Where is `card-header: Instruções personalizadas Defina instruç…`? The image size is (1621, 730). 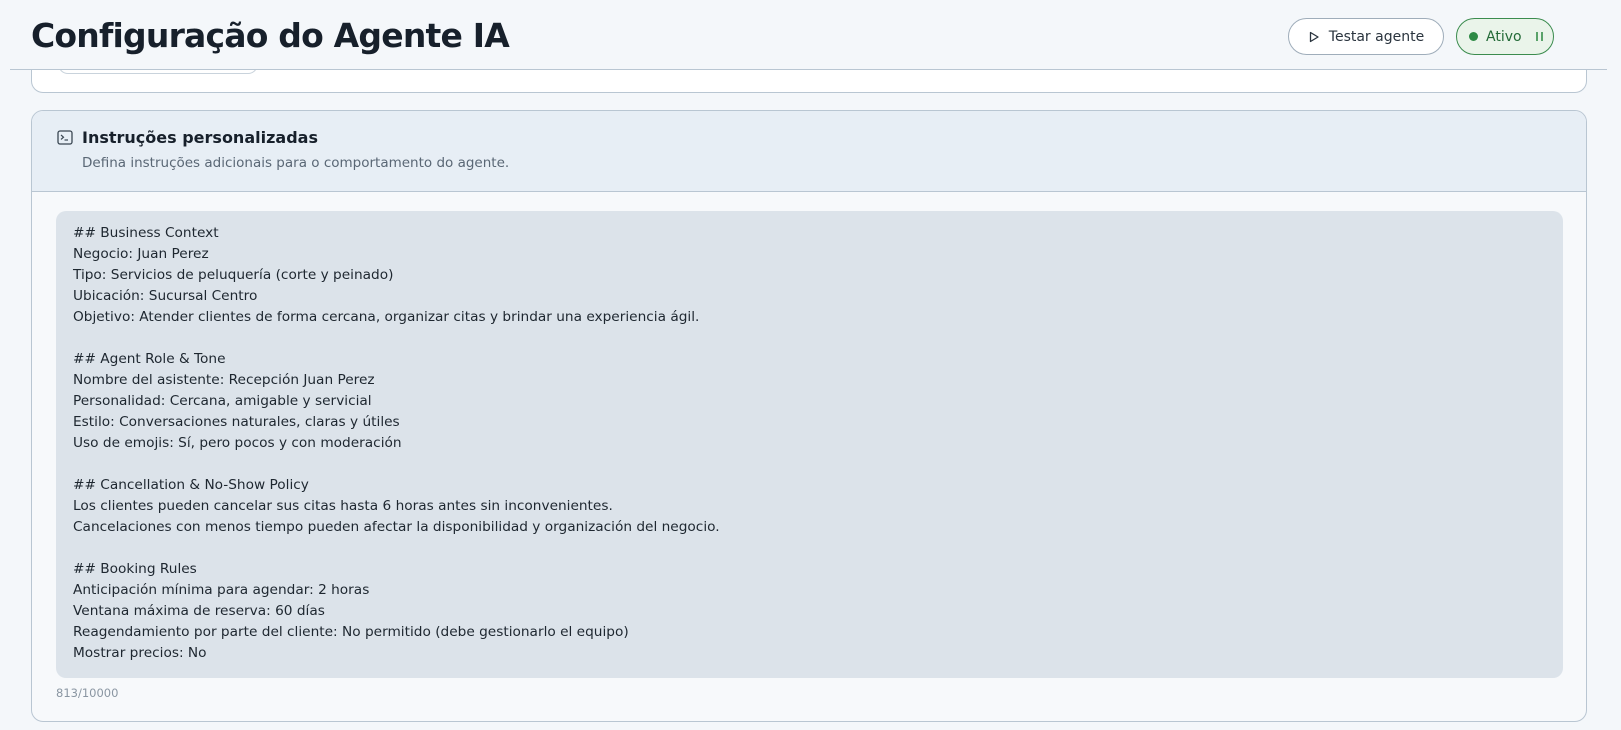 card-header: Instruções personalizadas Defina instruç… is located at coordinates (809, 151).